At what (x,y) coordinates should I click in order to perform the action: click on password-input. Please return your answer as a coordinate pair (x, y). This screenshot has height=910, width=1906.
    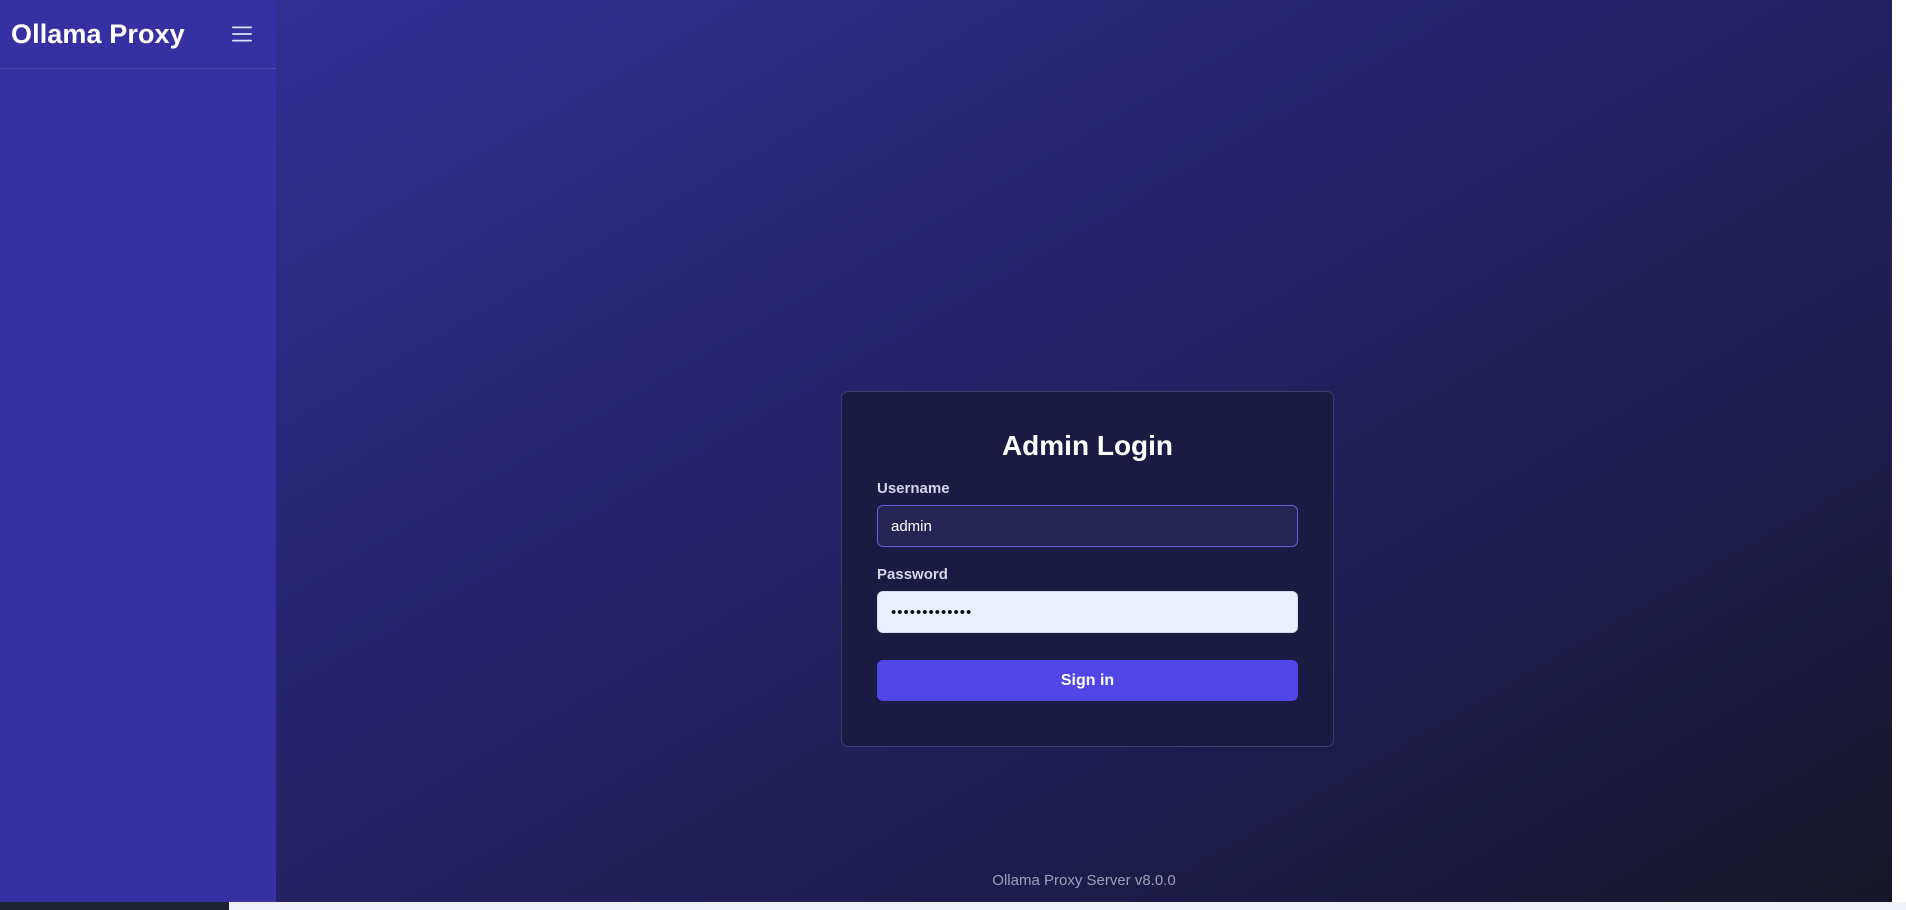
    Looking at the image, I should click on (1087, 612).